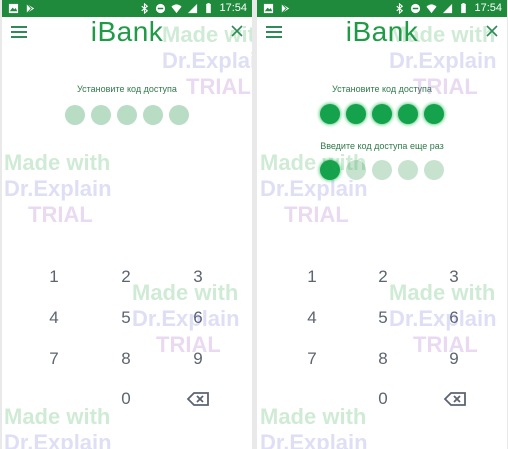 The height and width of the screenshot is (449, 508). What do you see at coordinates (382, 146) in the screenshot?
I see `confirm-code-prompt: Введите код доступа еще раз` at bounding box center [382, 146].